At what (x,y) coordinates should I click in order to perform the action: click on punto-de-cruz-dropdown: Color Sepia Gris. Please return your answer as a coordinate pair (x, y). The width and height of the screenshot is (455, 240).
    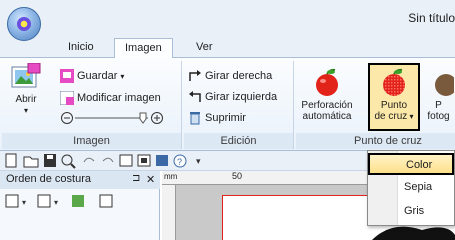
    Looking at the image, I should click on (411, 188).